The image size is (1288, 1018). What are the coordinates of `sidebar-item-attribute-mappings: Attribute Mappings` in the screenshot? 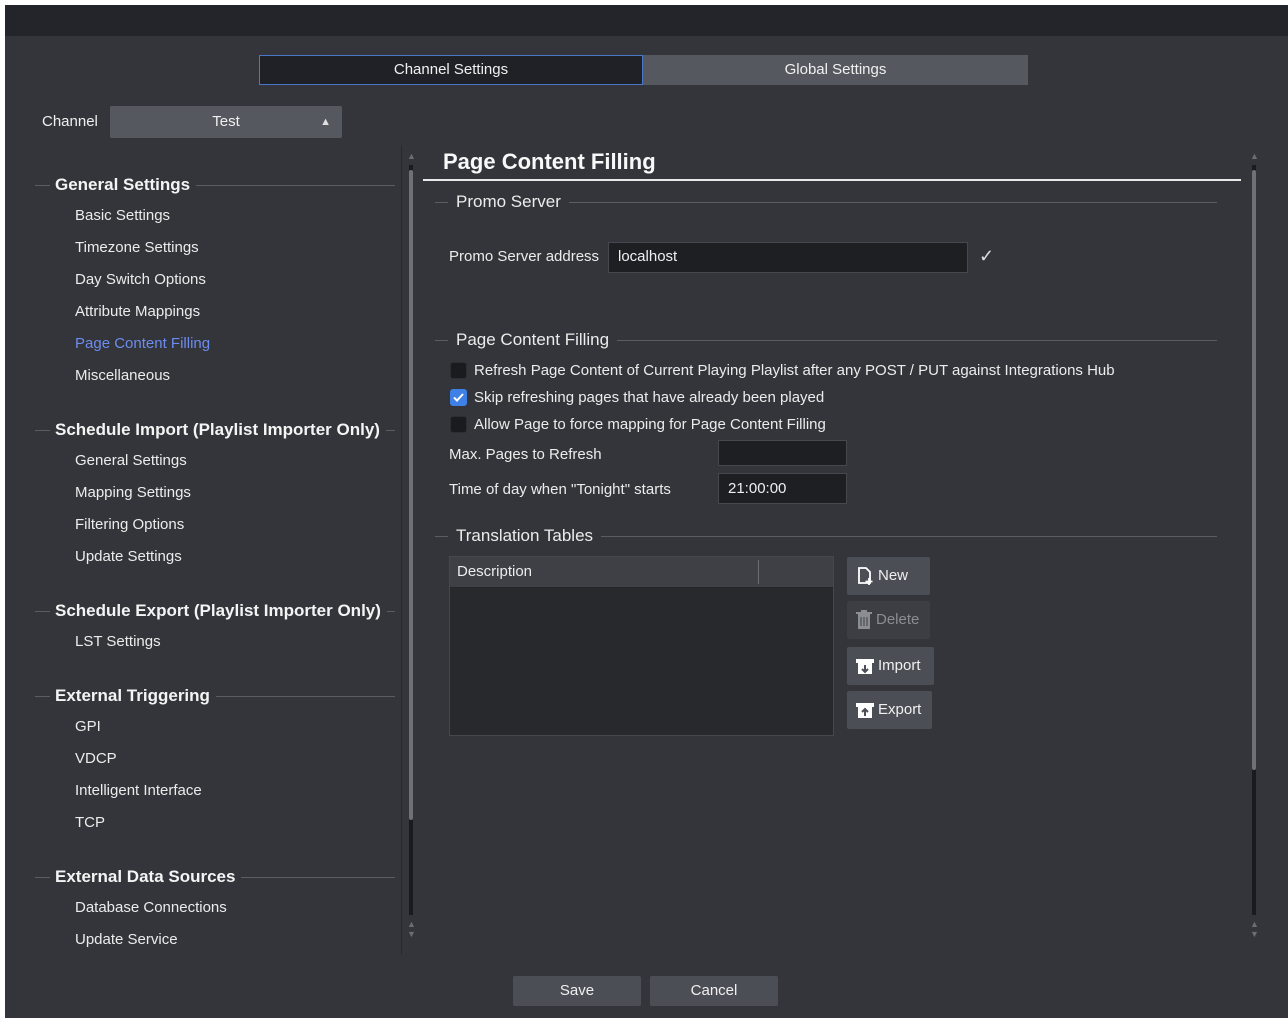 It's located at (137, 311).